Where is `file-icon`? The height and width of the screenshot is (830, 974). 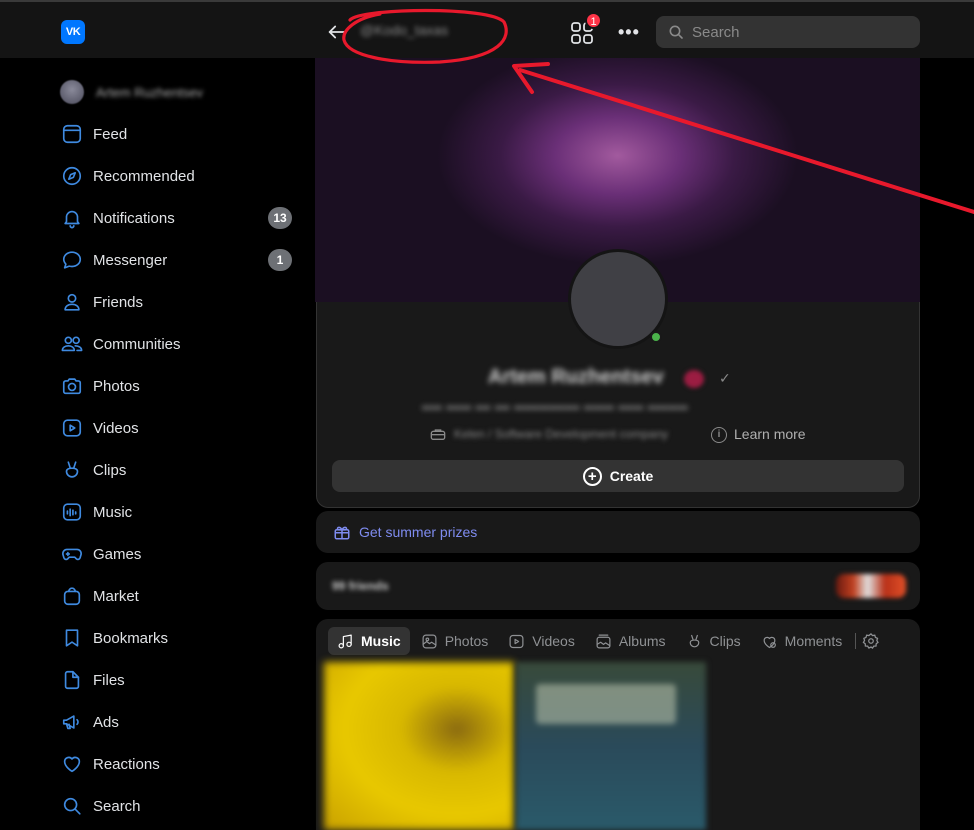 file-icon is located at coordinates (72, 680).